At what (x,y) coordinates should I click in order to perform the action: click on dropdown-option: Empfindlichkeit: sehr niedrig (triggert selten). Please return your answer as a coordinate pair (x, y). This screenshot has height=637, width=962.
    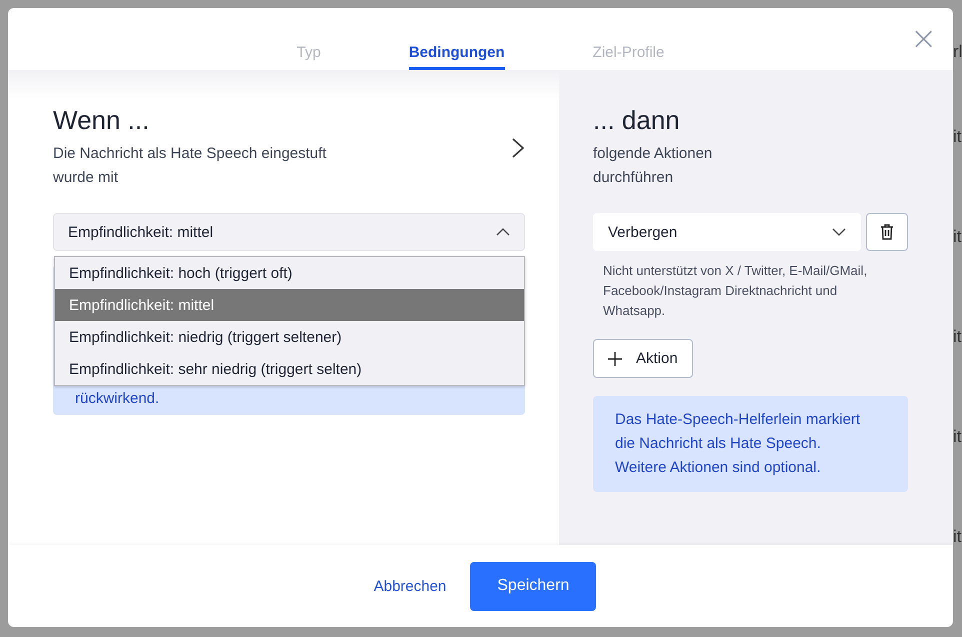
    Looking at the image, I should click on (289, 369).